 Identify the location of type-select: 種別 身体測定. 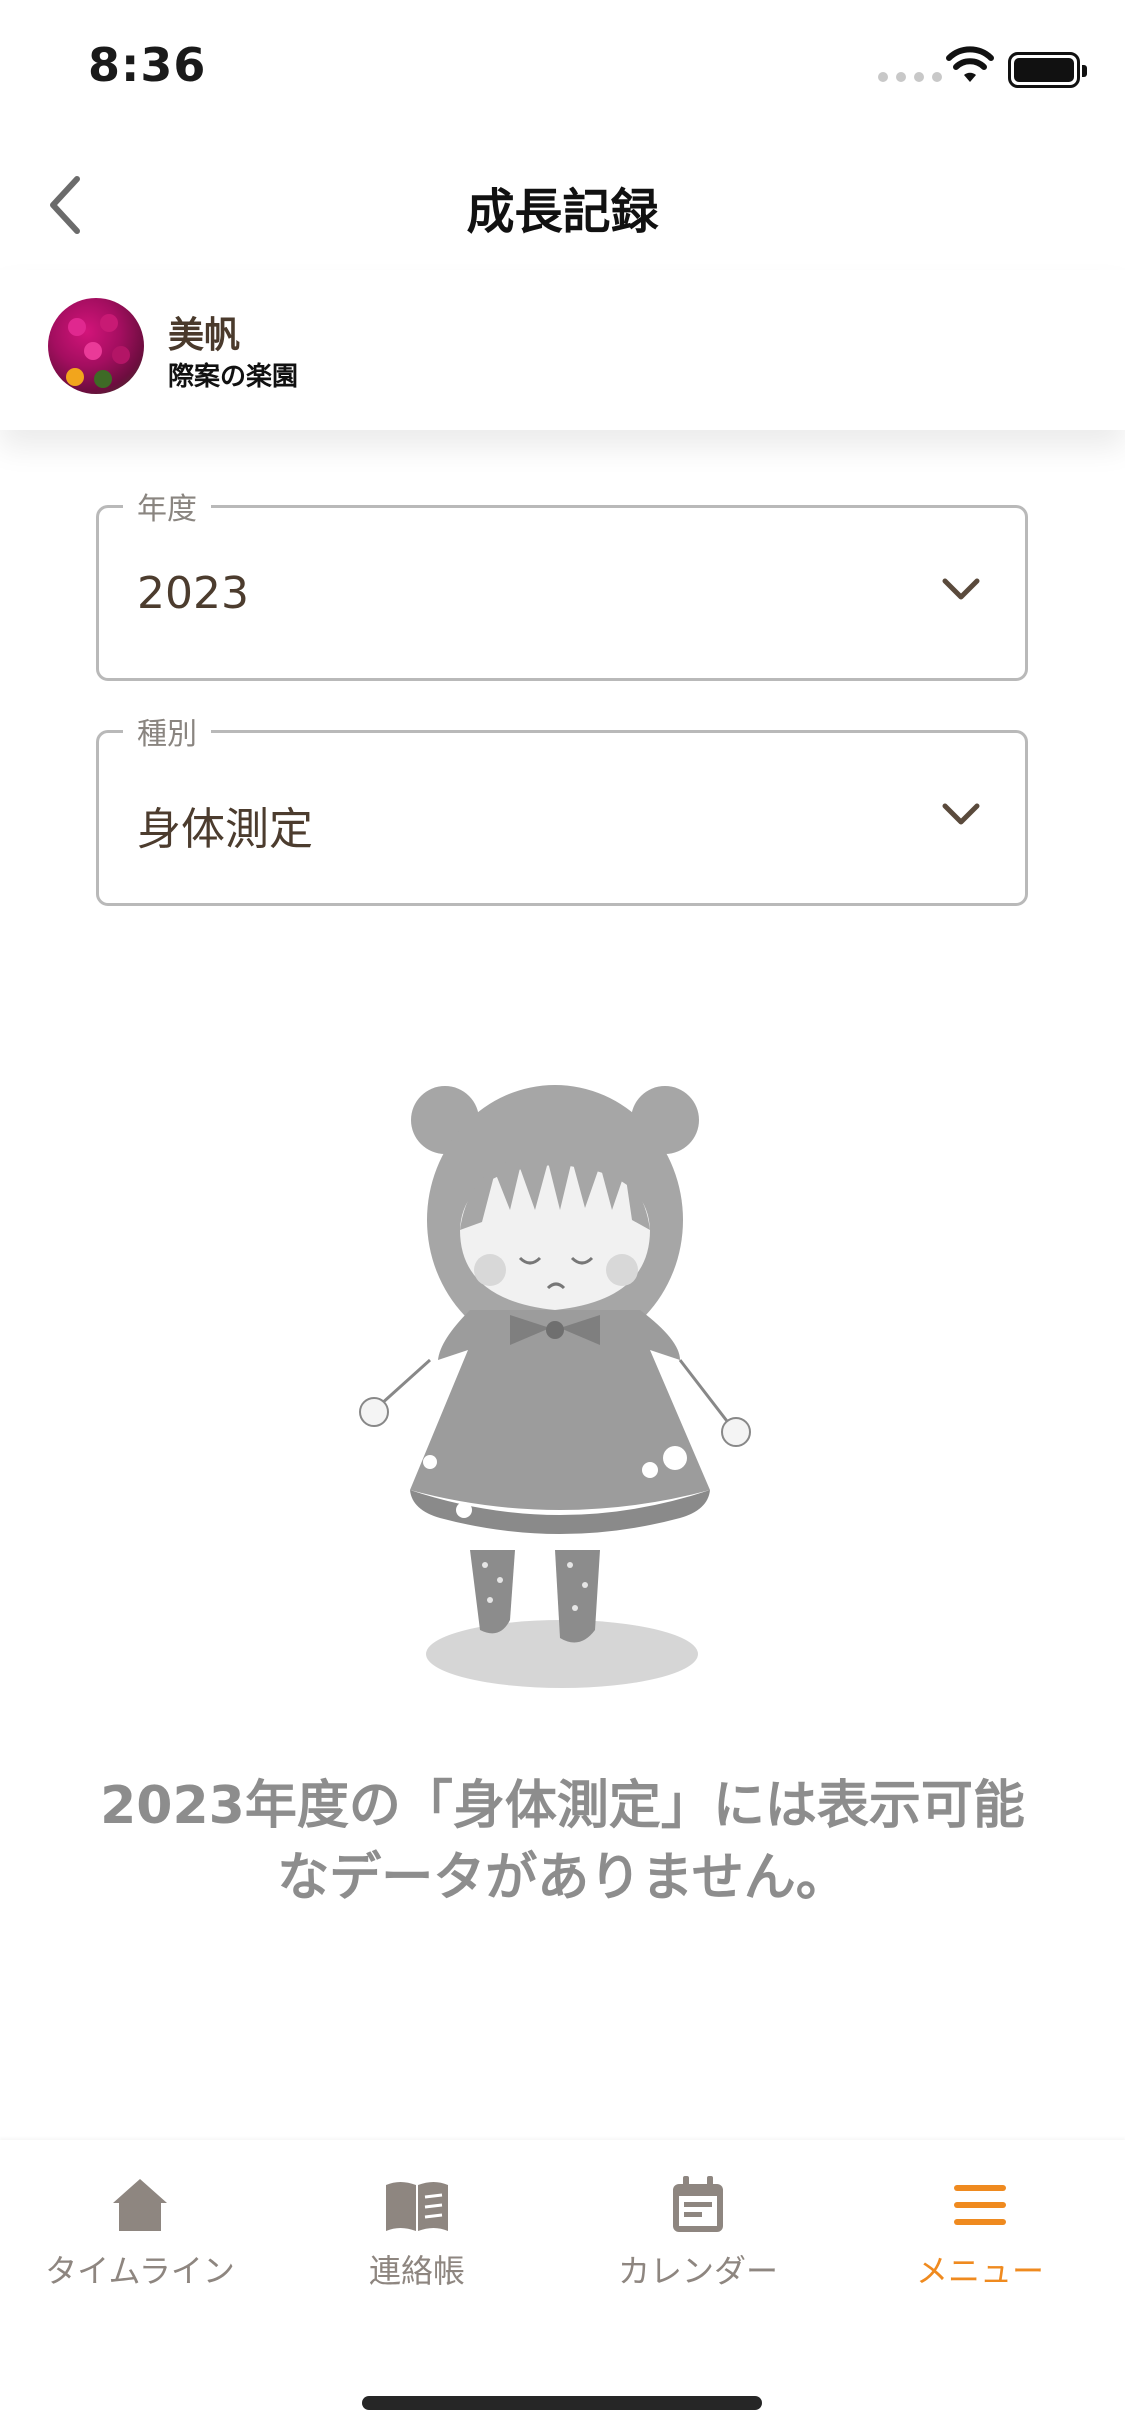
(562, 807).